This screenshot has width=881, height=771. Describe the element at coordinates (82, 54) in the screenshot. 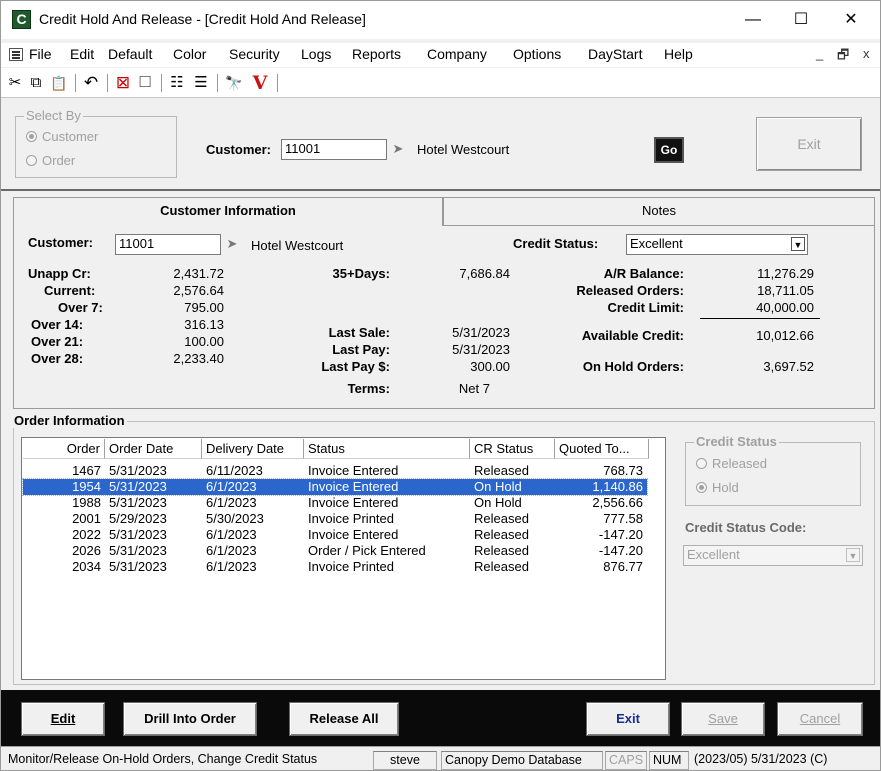

I see `menu-edit: Edit` at that location.